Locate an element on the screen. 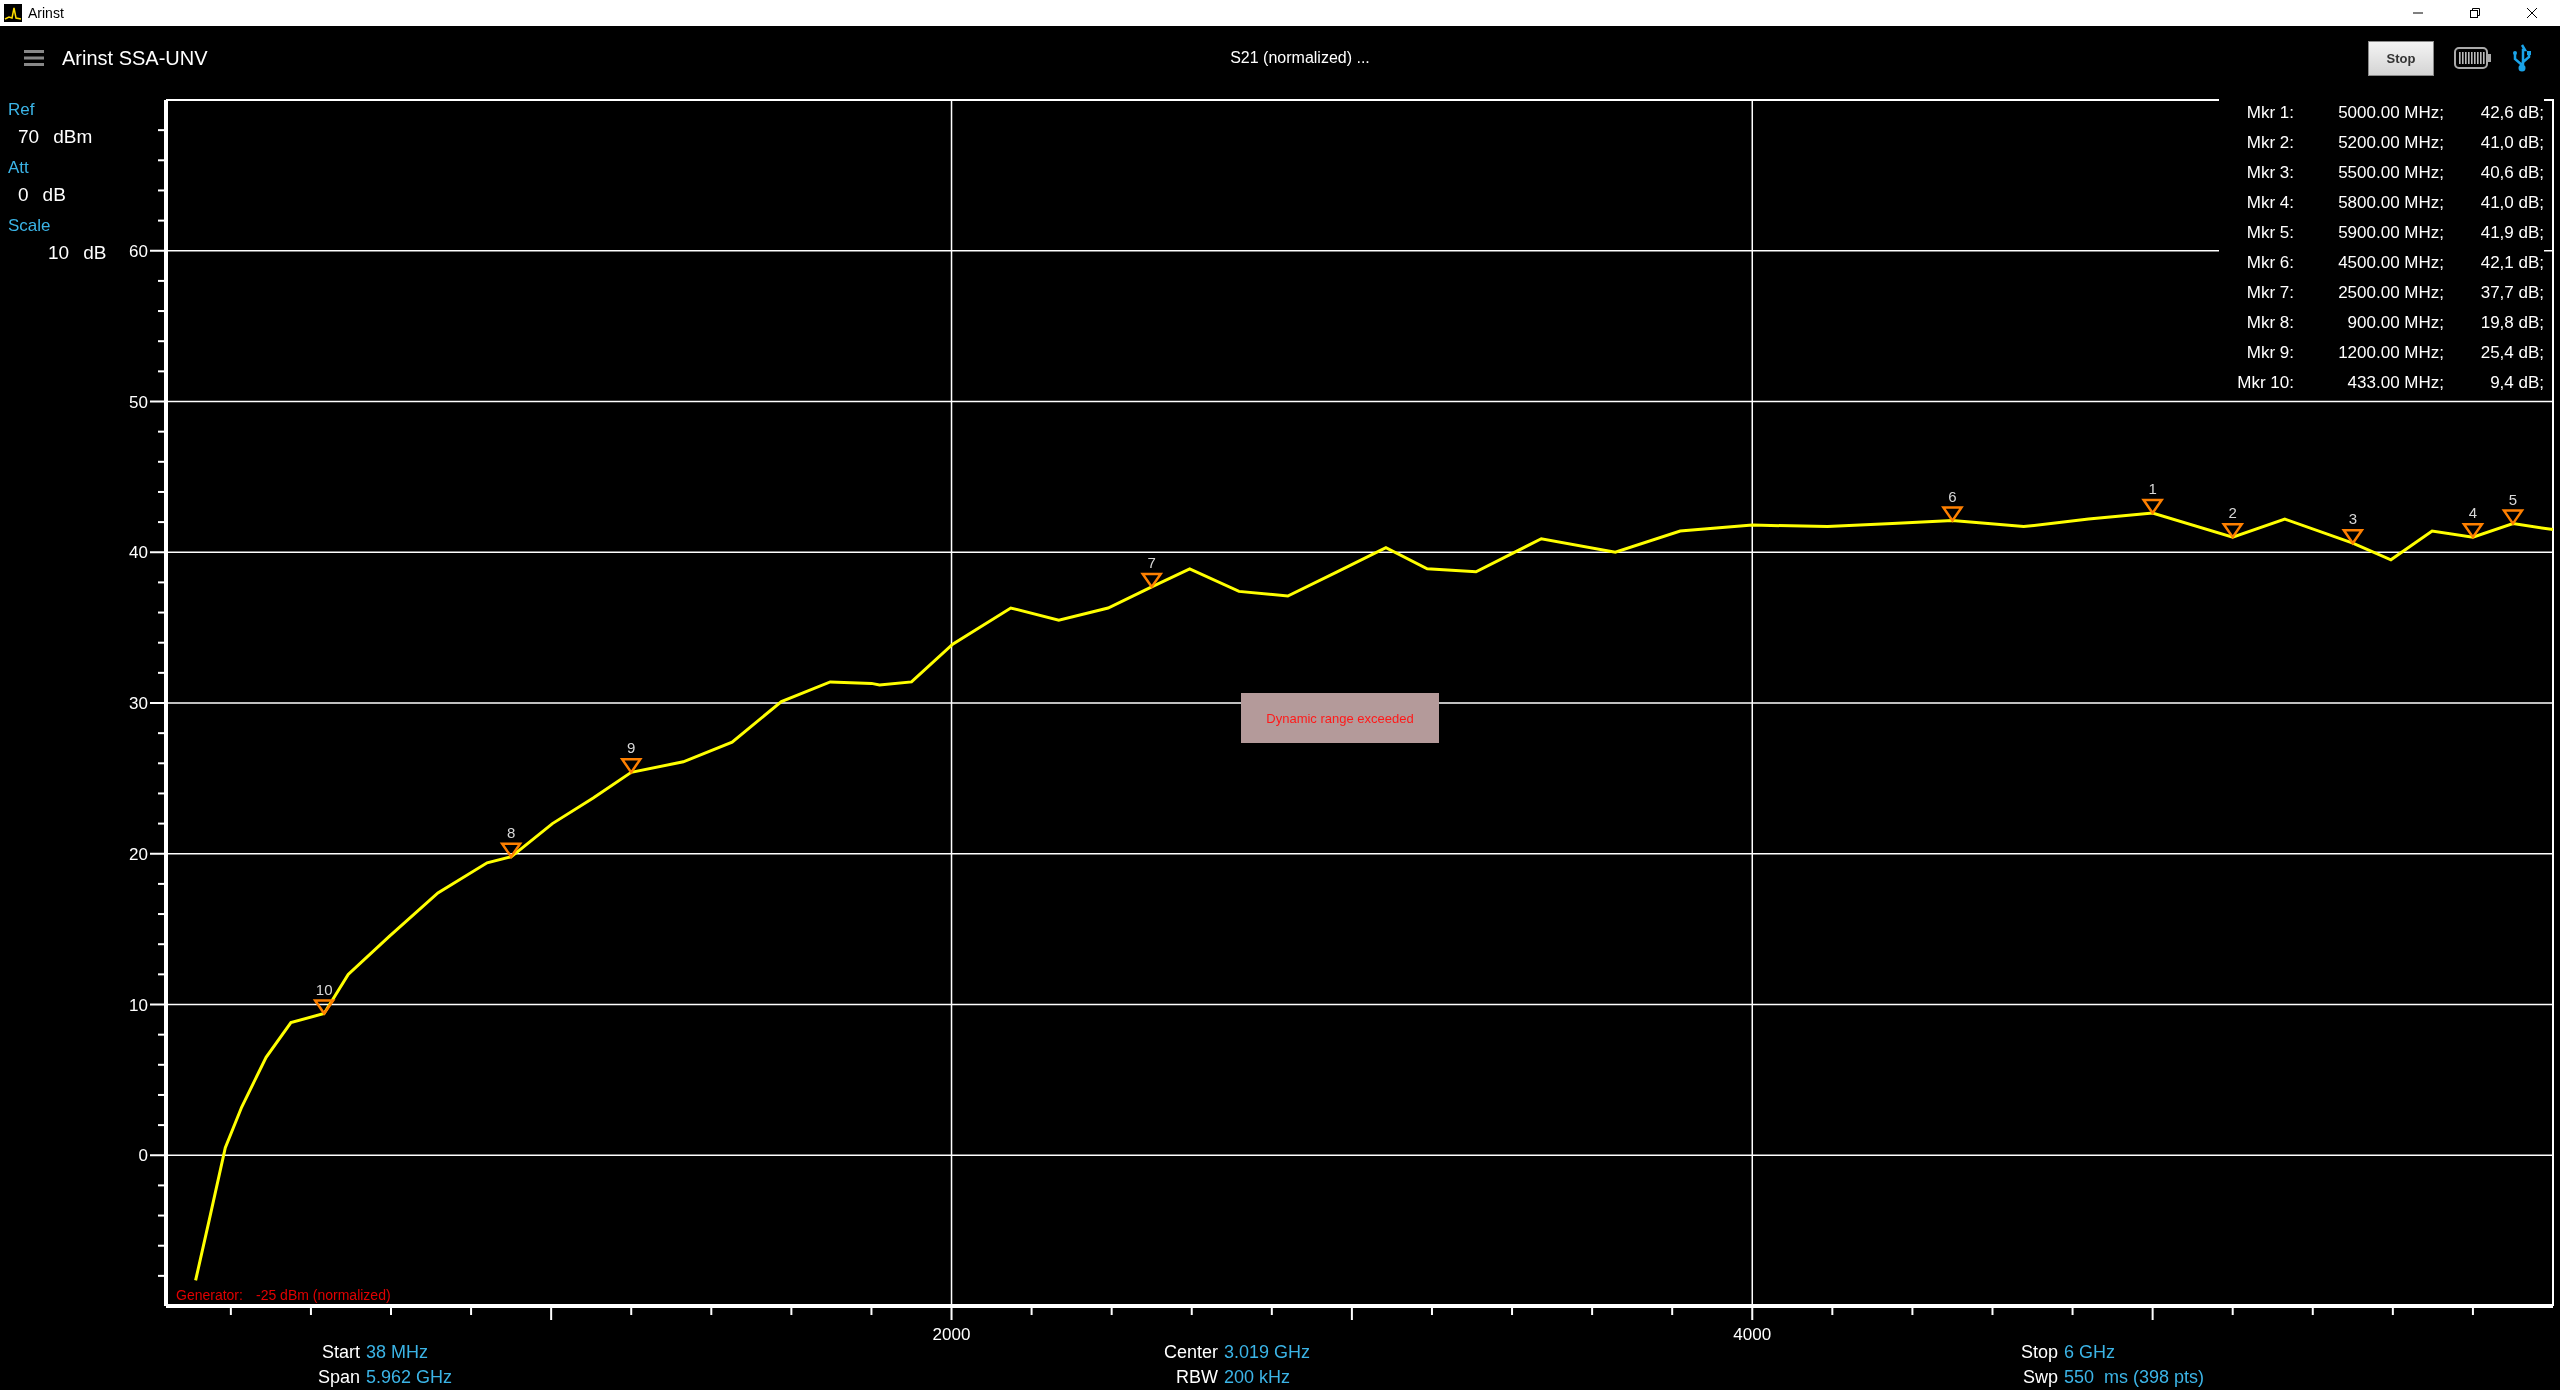 Image resolution: width=2560 pixels, height=1390 pixels. marker-frequency: 5900.00 MHz; is located at coordinates (2390, 233).